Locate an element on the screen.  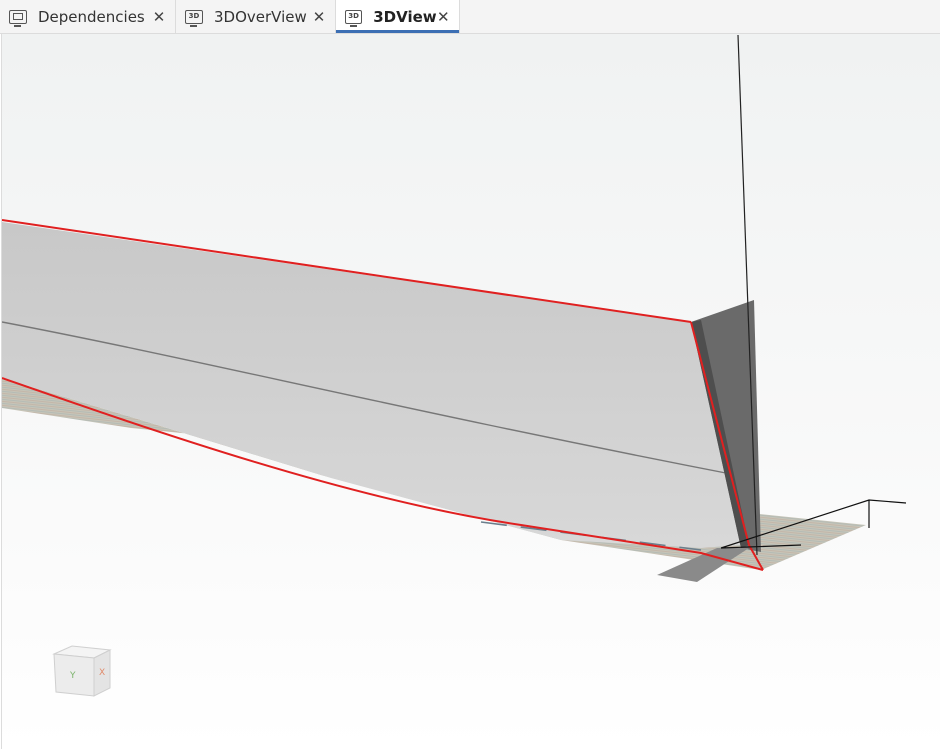
tab-label: 3DView is located at coordinates (405, 16).